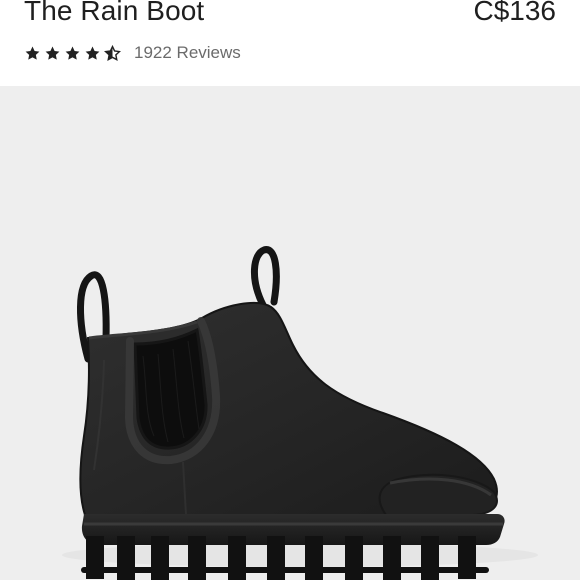 The width and height of the screenshot is (580, 580). Describe the element at coordinates (290, 43) in the screenshot. I see `product-header: The Rain Boot C$136 1922 Reviews` at that location.